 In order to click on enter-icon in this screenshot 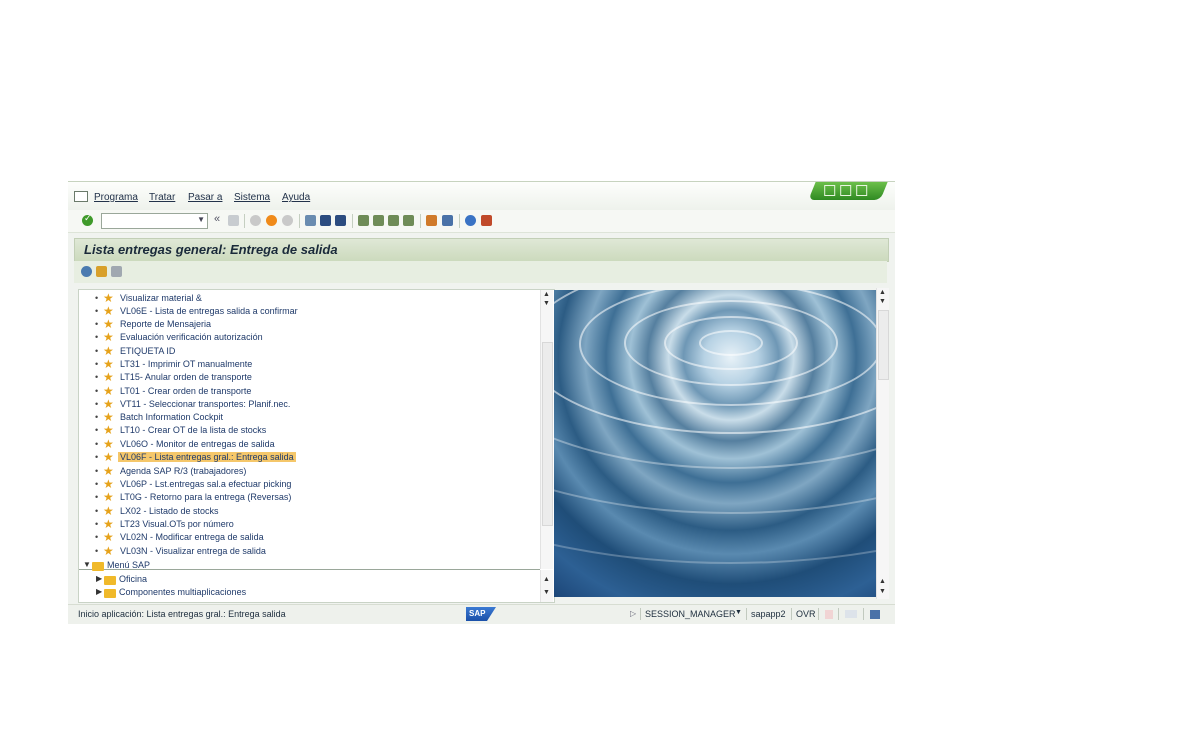, I will do `click(87, 219)`.